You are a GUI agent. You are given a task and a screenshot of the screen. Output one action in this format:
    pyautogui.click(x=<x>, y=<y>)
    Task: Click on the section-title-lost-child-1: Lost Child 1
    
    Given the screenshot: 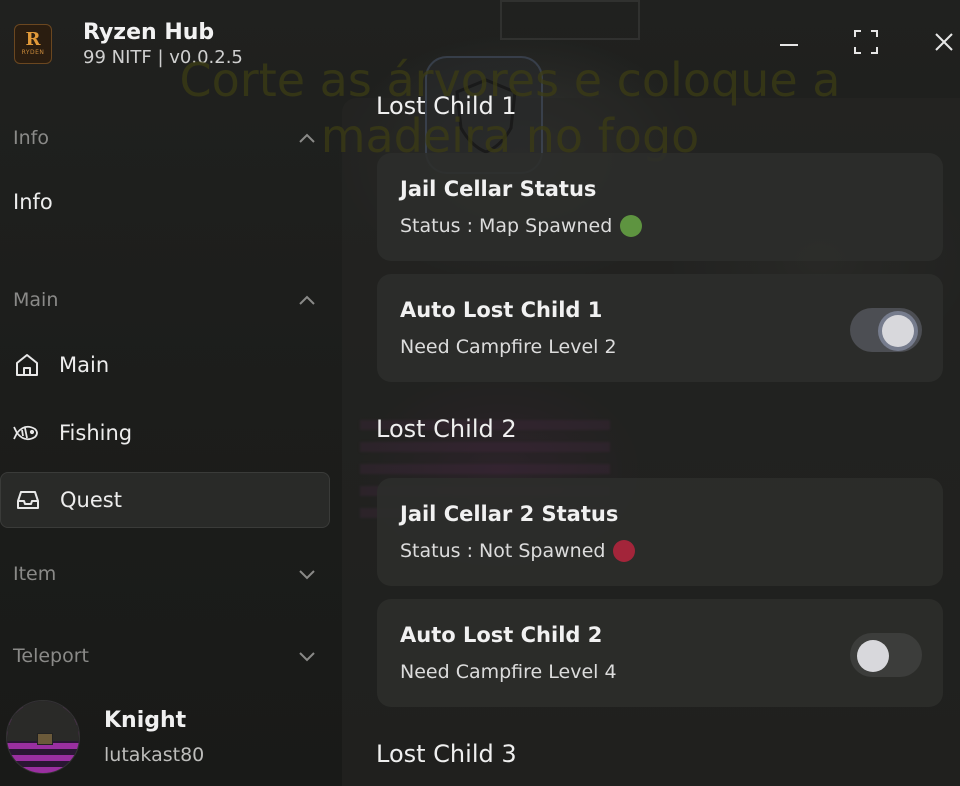 What is the action you would take?
    pyautogui.click(x=446, y=106)
    